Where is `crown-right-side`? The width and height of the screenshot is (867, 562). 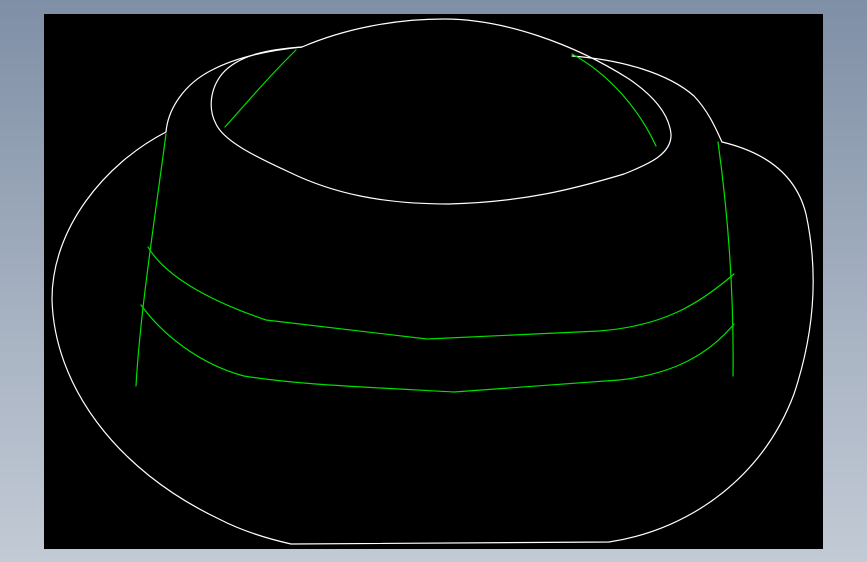
crown-right-side is located at coordinates (725, 259).